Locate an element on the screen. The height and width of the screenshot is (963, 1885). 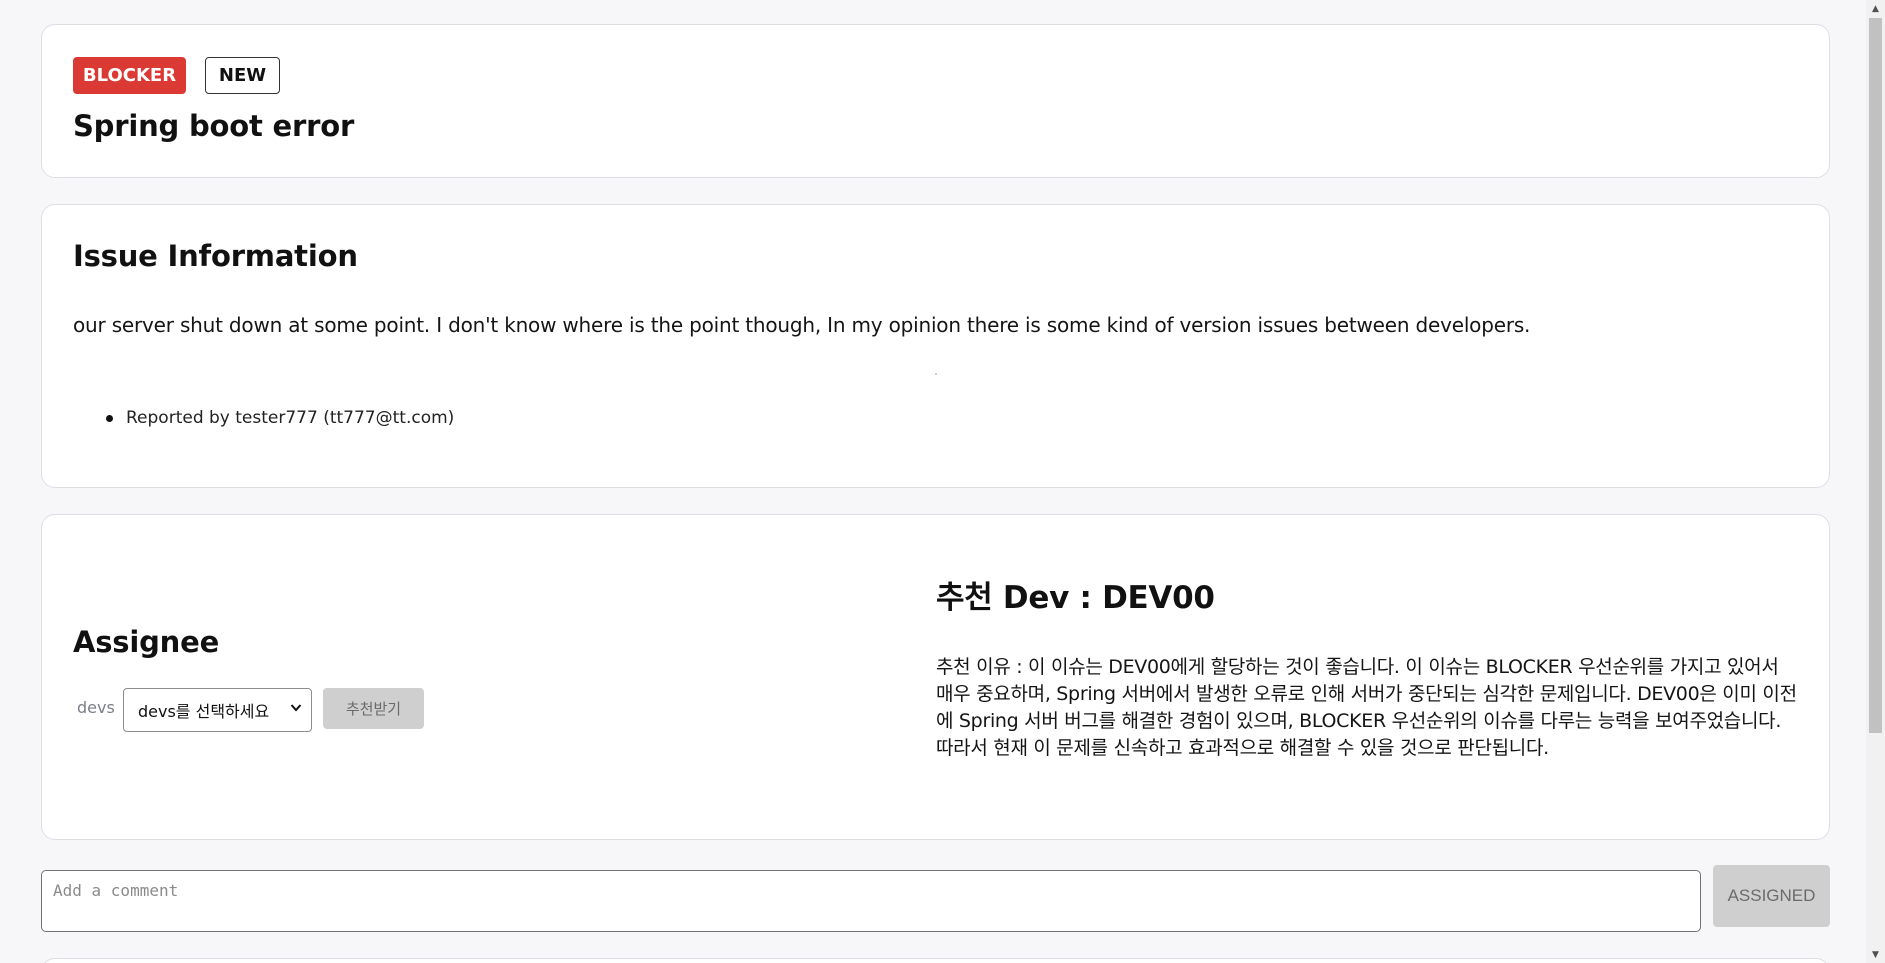
scroll-down-arrow-icon: ▼ is located at coordinates (1875, 954).